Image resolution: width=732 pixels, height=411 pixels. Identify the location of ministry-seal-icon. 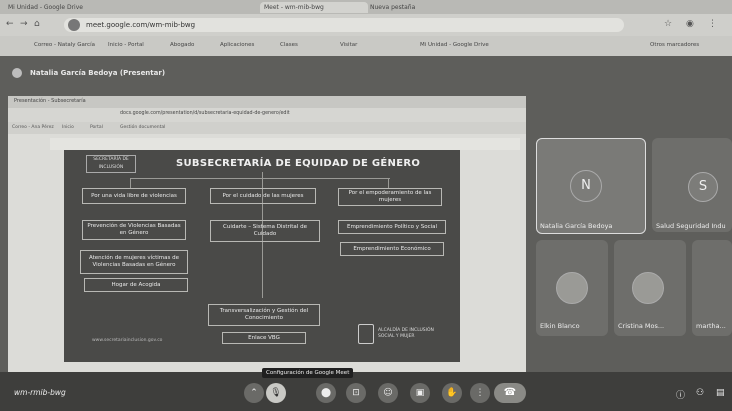
(366, 334).